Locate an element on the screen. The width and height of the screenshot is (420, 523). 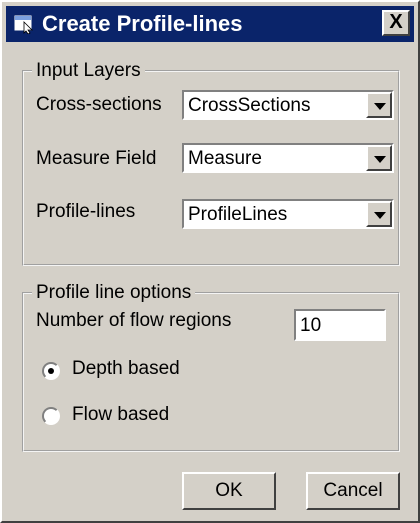
flow-based-radio is located at coordinates (51, 416).